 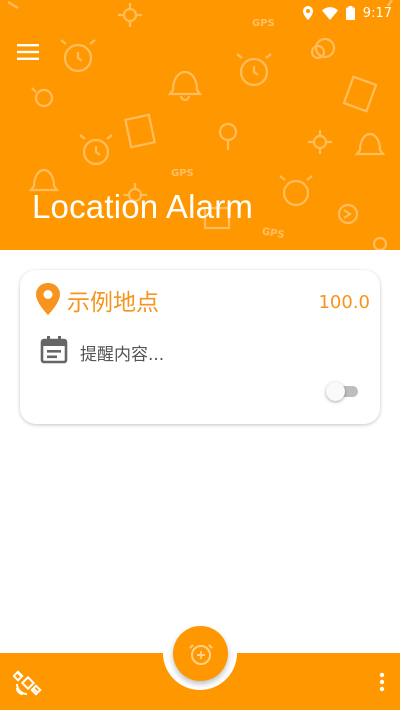 I want to click on wifi-icon, so click(x=329, y=13).